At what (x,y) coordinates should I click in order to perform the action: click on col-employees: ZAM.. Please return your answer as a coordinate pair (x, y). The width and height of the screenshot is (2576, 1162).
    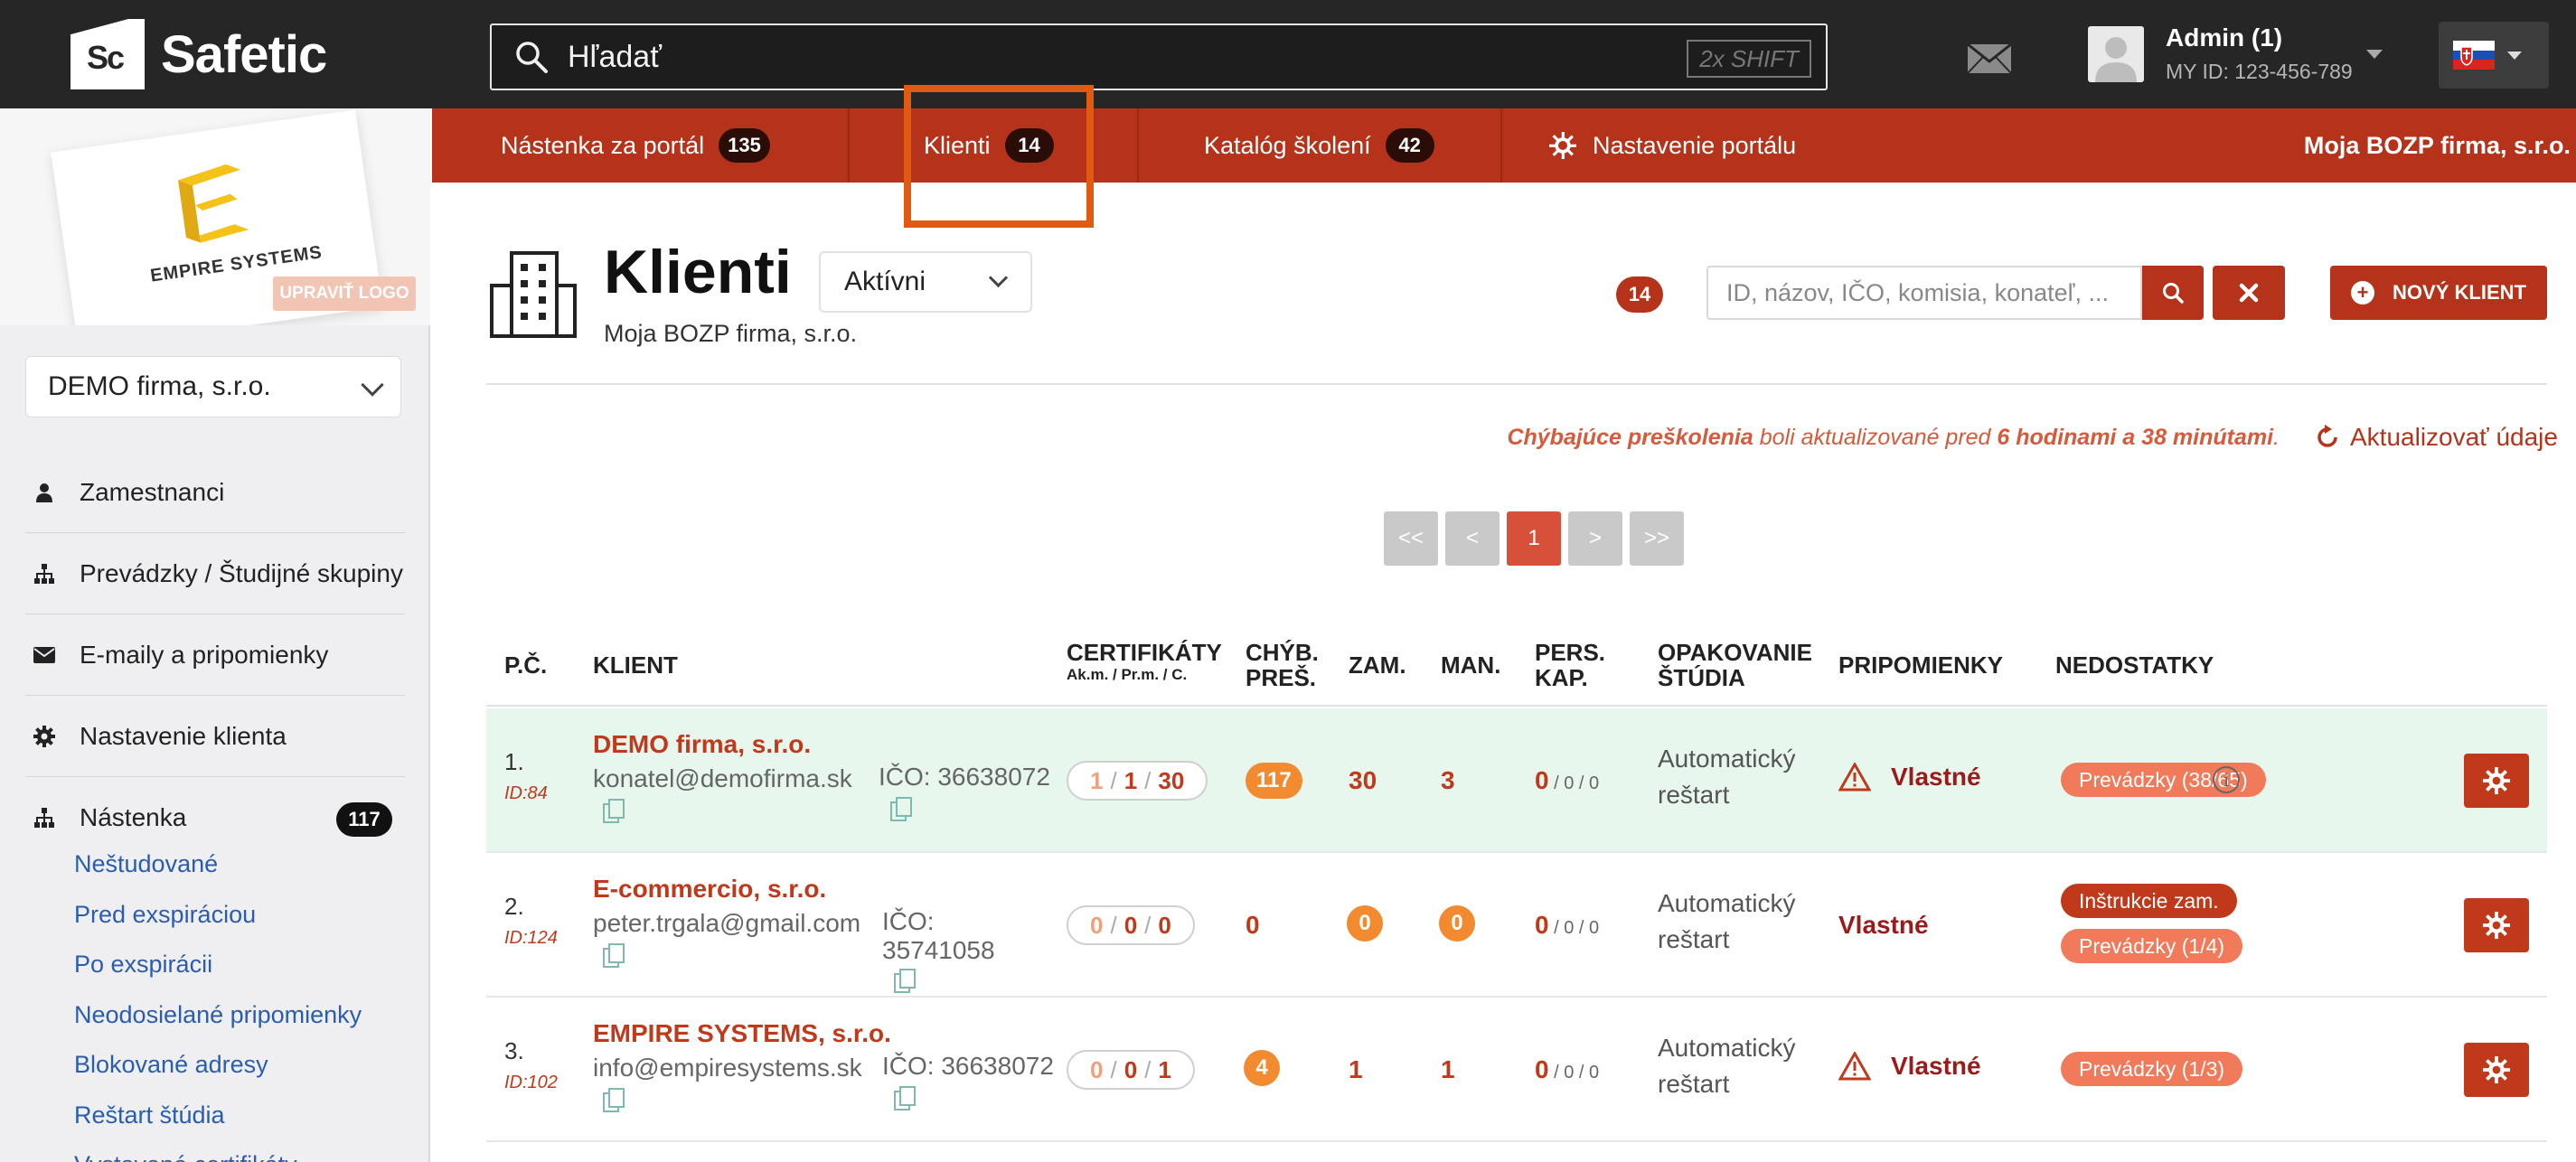
    Looking at the image, I should click on (1378, 665).